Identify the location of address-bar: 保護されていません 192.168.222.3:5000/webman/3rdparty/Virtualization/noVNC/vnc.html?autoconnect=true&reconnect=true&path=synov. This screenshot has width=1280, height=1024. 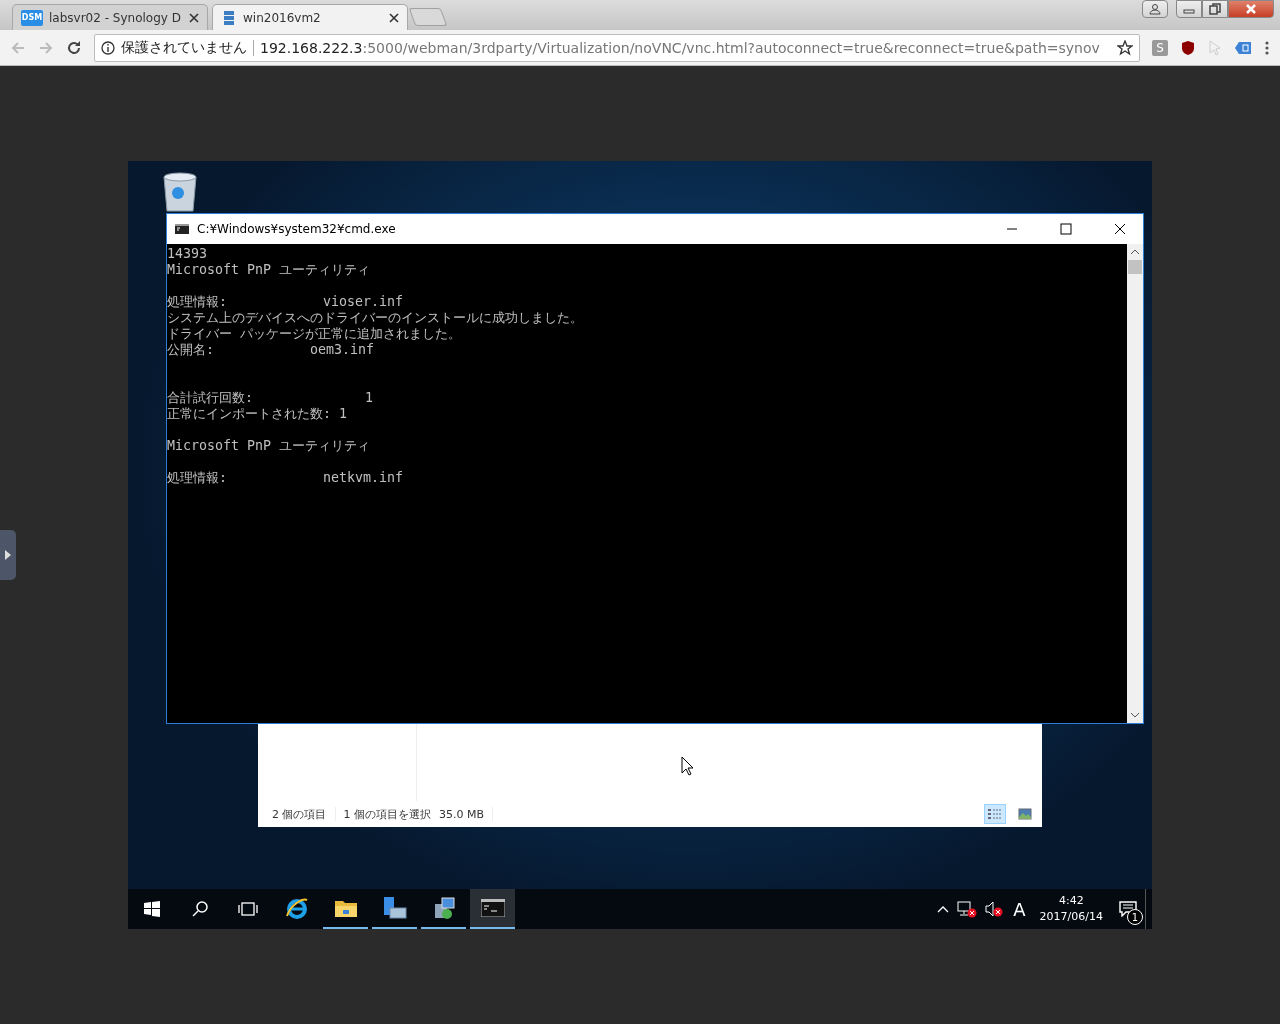
(617, 47).